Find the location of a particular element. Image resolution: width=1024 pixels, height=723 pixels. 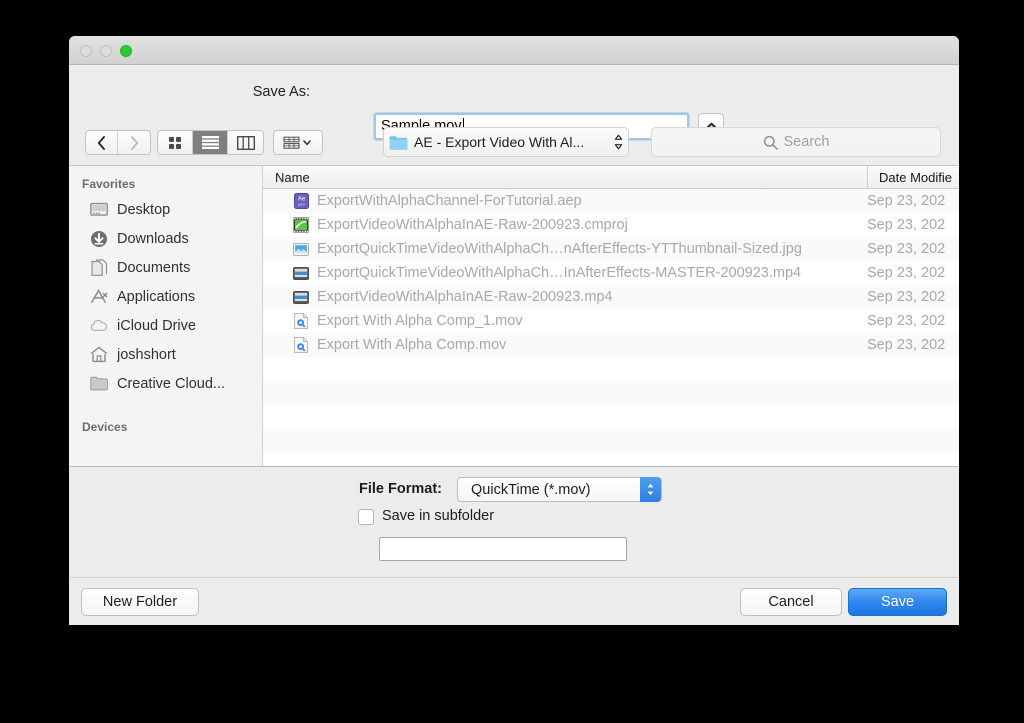

action-menu-button is located at coordinates (298, 142).